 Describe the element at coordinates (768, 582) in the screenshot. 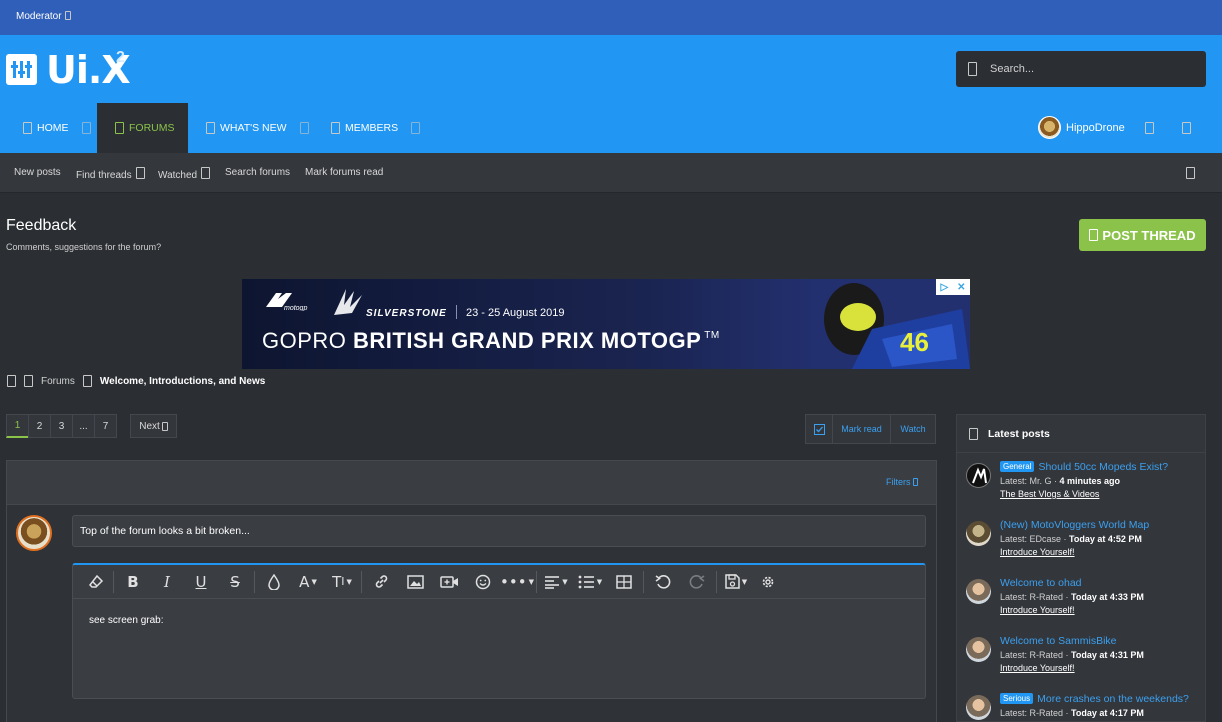

I see `gear-icon` at that location.